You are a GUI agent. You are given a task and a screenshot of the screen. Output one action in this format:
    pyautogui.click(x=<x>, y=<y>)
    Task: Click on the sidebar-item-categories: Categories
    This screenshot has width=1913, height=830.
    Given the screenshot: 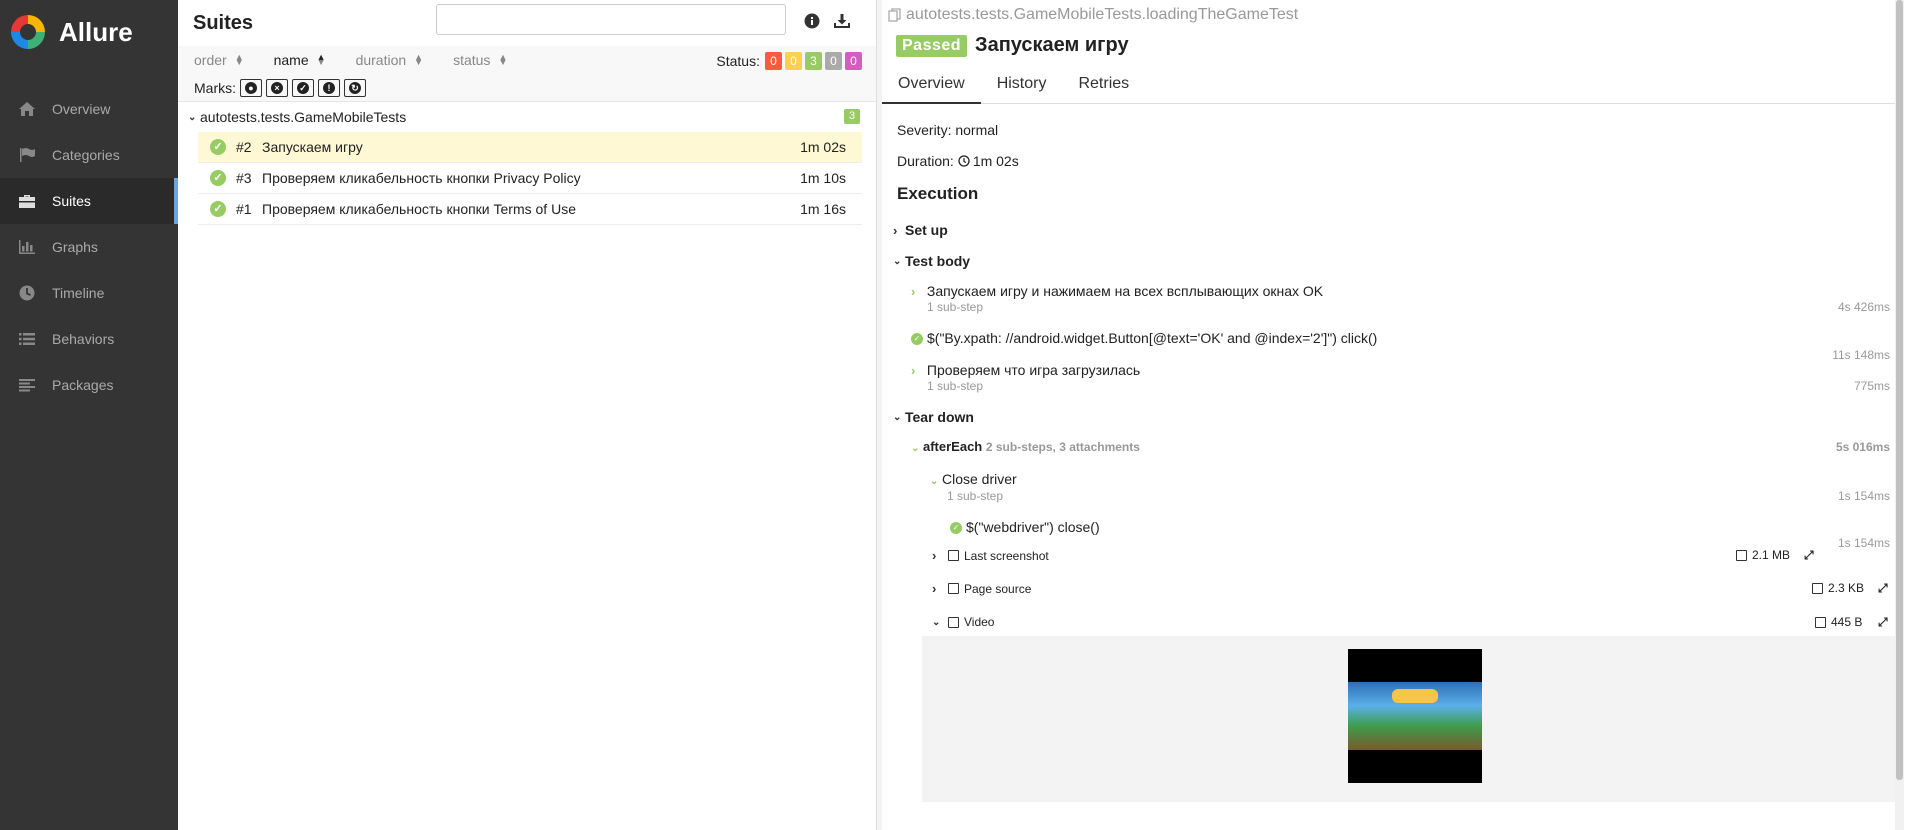 What is the action you would take?
    pyautogui.click(x=89, y=155)
    